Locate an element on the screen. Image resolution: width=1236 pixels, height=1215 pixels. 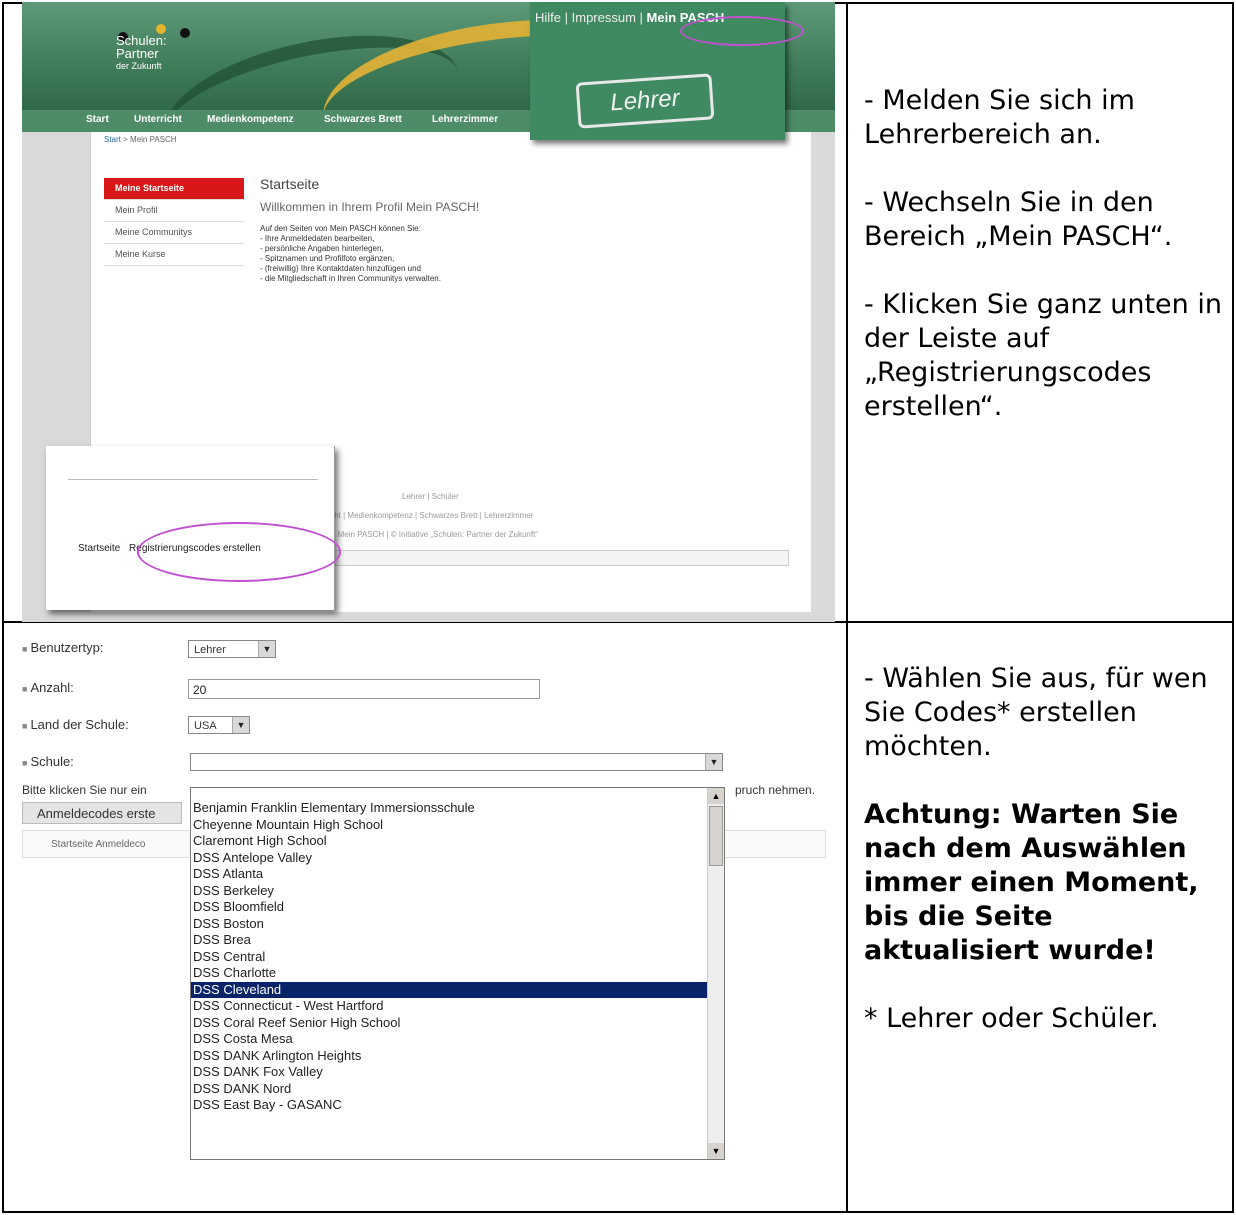
label-land: ■ Land der Schule: is located at coordinates (75, 724).